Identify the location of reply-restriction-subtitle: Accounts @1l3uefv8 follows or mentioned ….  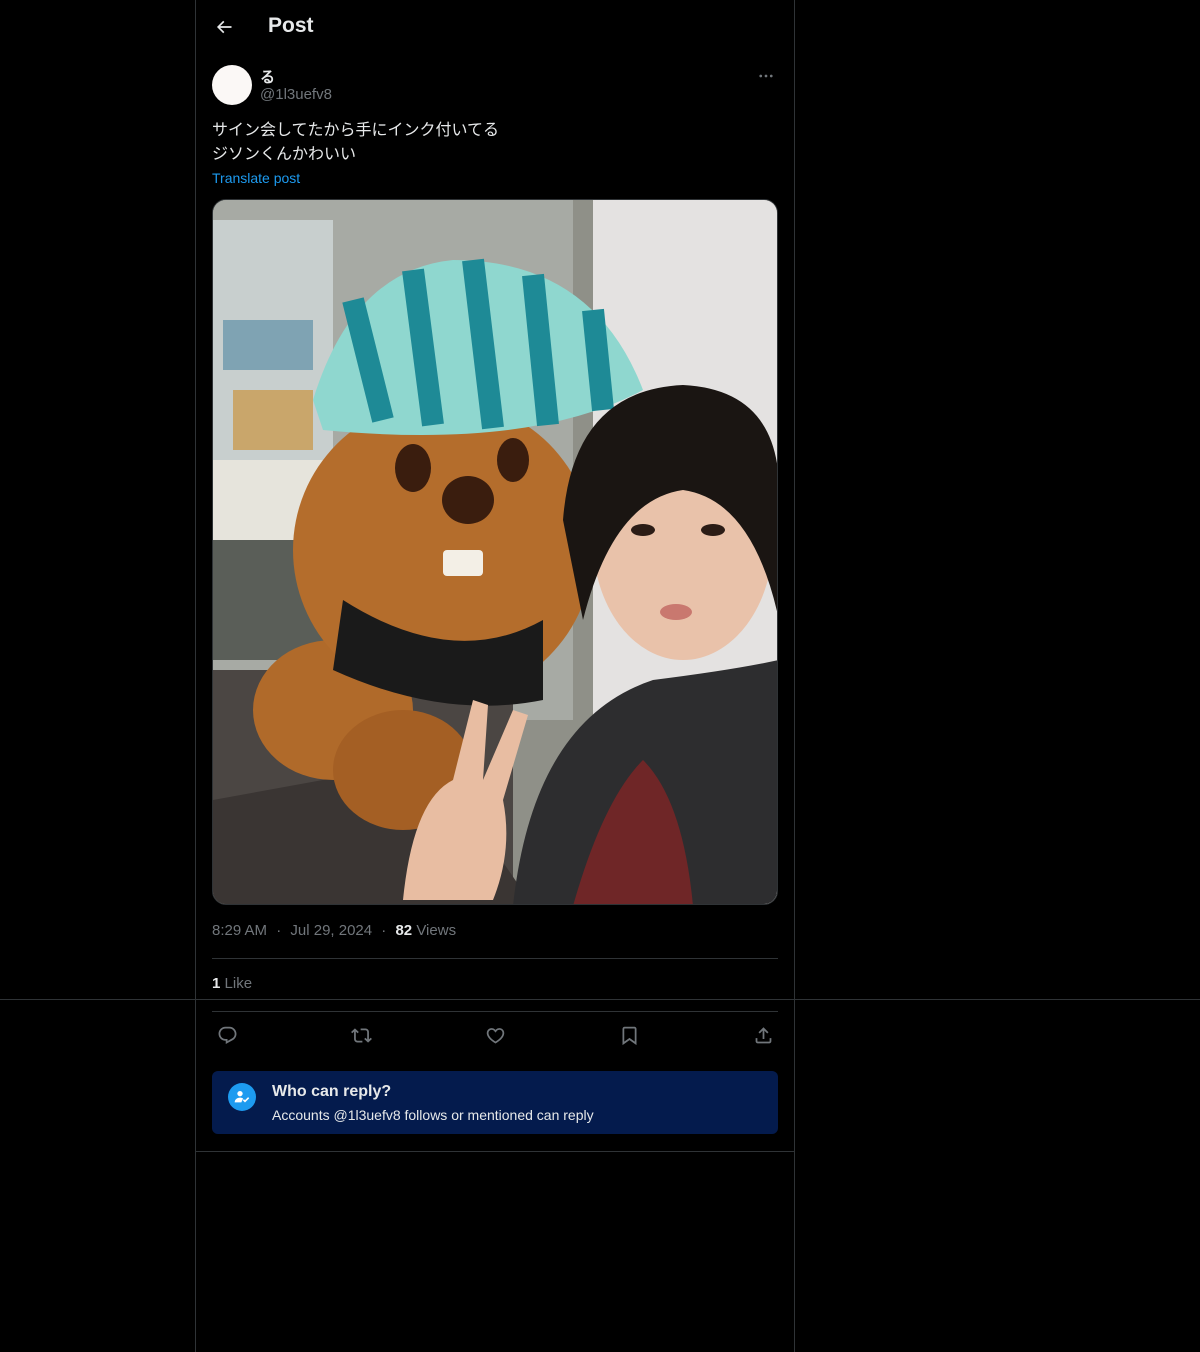
(433, 1115).